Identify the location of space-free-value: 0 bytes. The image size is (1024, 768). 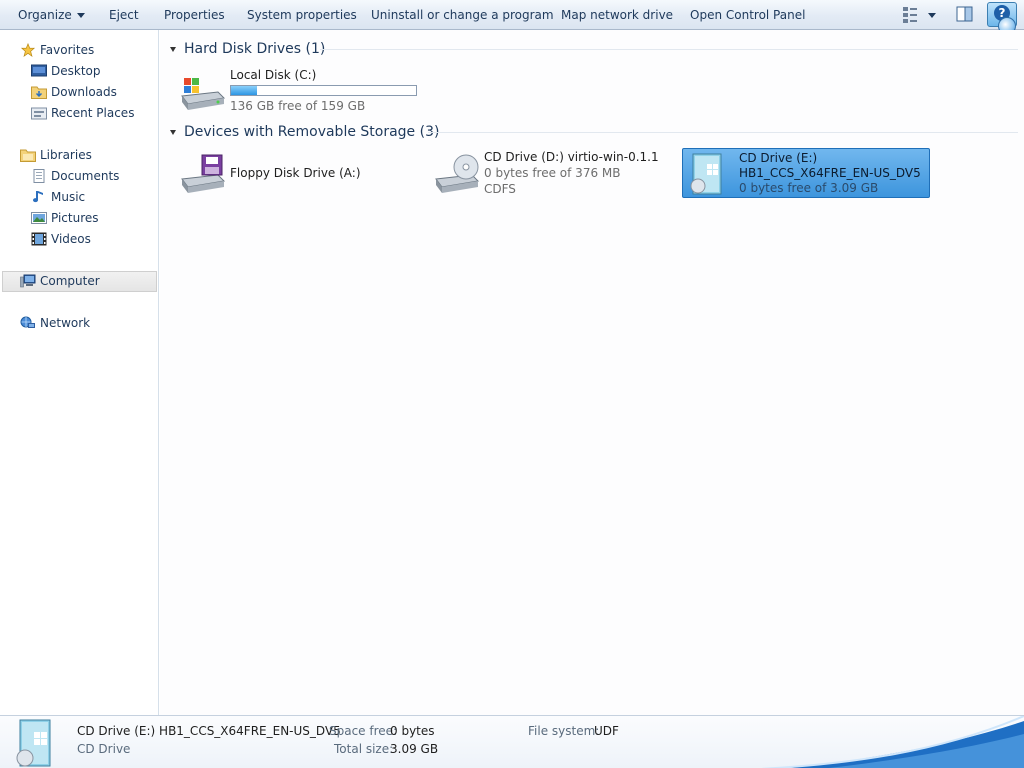
(412, 731).